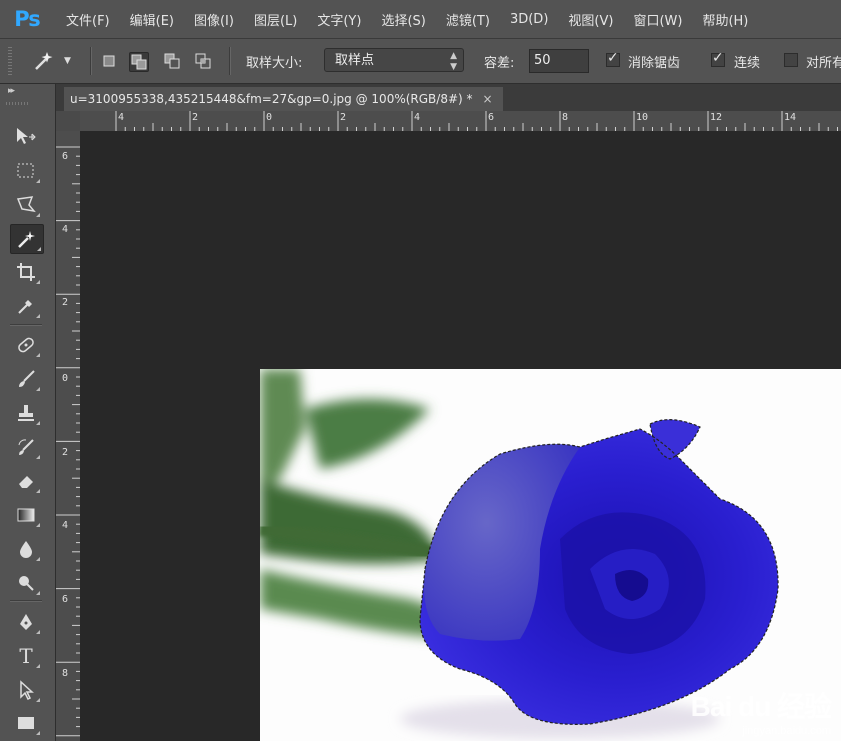  What do you see at coordinates (823, 63) in the screenshot?
I see `sample-all-layers-label: 对所有` at bounding box center [823, 63].